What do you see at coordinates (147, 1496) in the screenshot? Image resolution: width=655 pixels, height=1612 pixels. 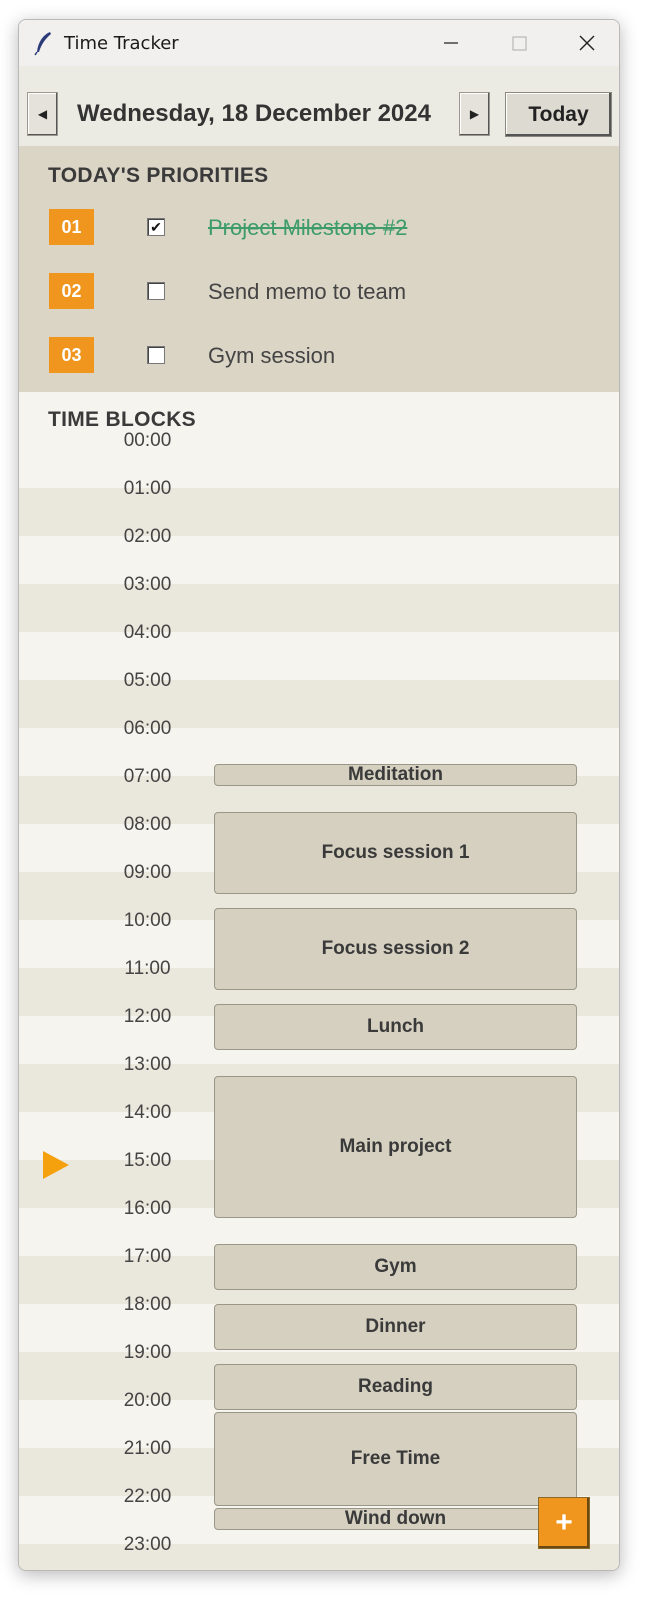 I see `hour-label: 22:00` at bounding box center [147, 1496].